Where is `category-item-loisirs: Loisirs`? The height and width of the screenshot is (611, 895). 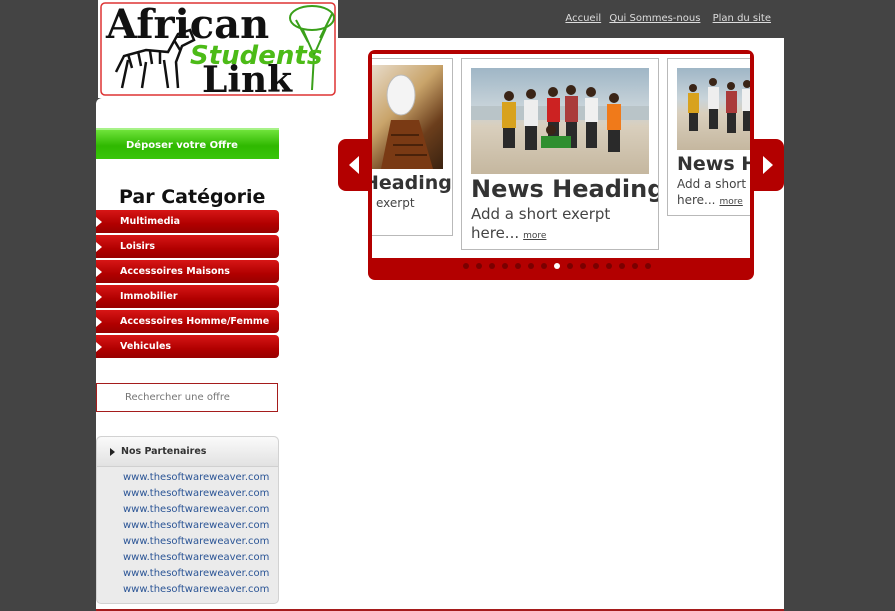
category-item-loisirs: Loisirs is located at coordinates (187, 246).